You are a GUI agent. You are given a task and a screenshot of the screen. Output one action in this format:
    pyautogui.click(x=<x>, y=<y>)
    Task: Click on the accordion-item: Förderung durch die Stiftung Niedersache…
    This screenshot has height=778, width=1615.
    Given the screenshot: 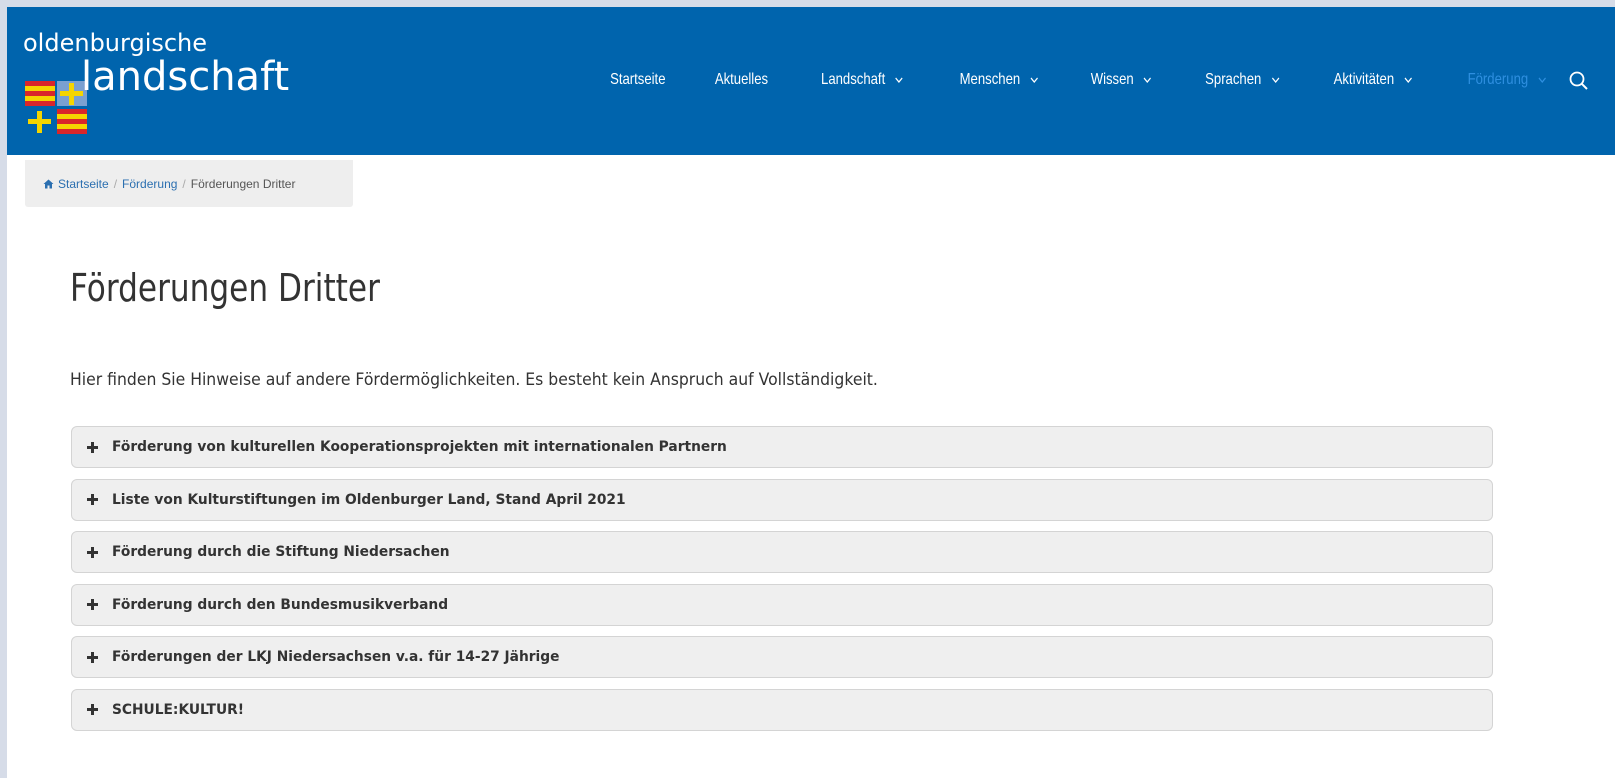 What is the action you would take?
    pyautogui.click(x=782, y=552)
    